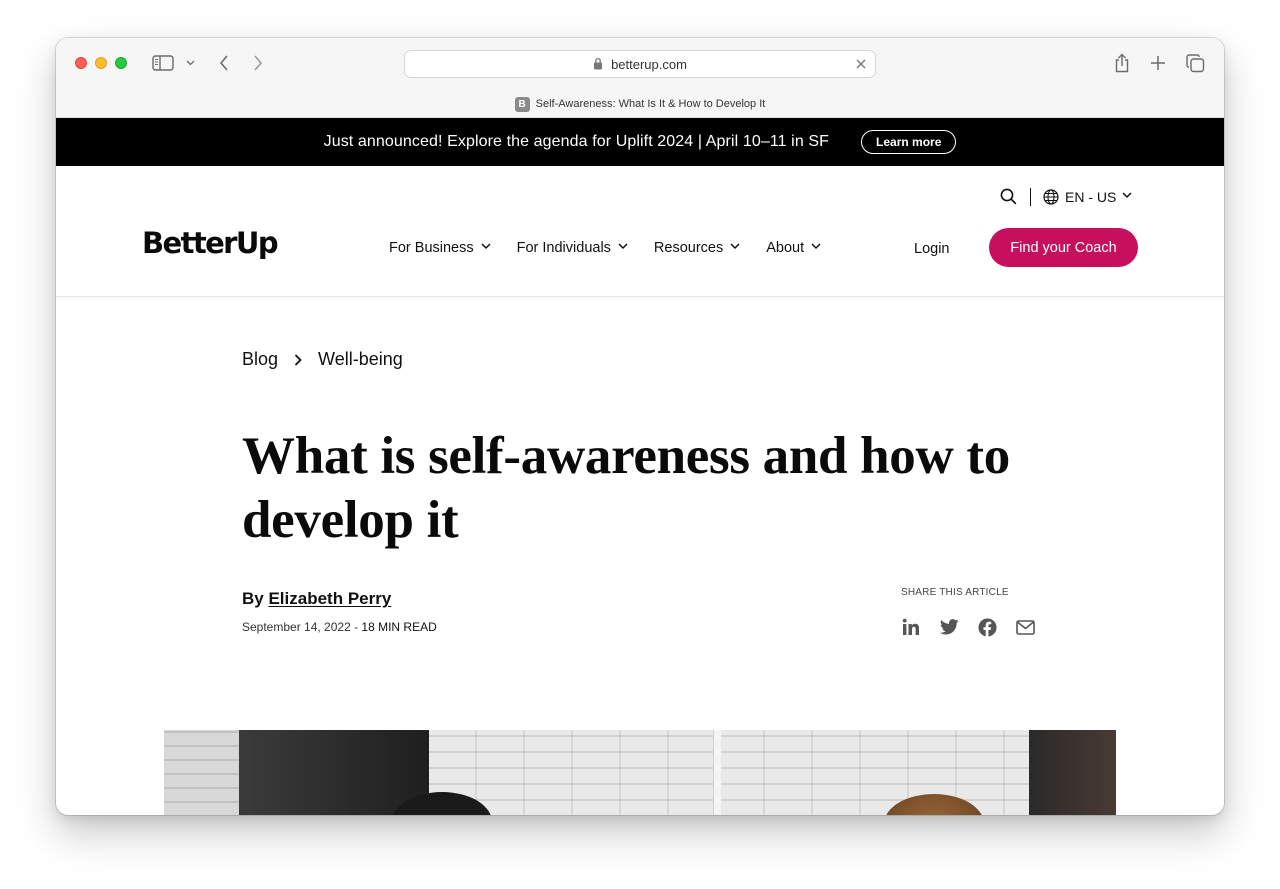  I want to click on share-icon, so click(1122, 63).